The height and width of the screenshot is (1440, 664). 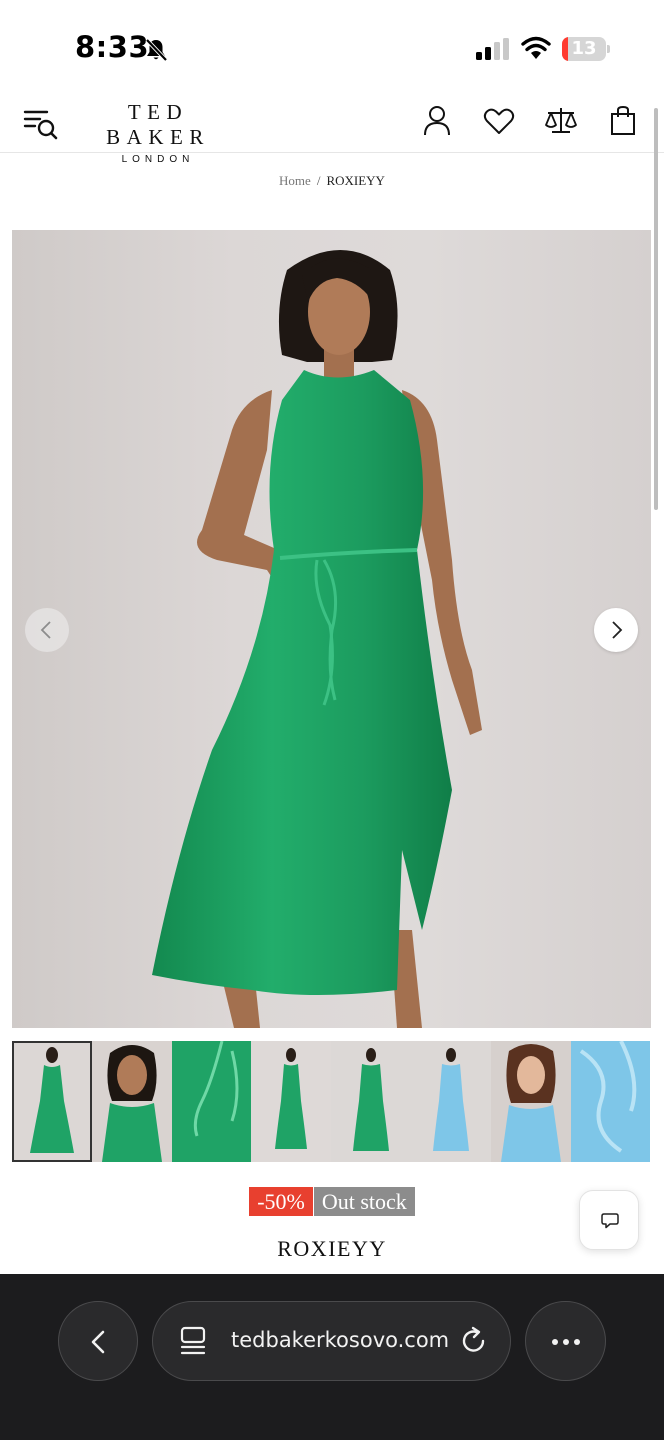 I want to click on gallery-prev-button, so click(x=47, y=630).